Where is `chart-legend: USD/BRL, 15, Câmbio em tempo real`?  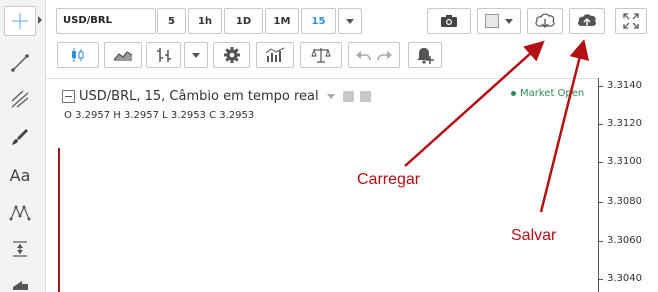
chart-legend: USD/BRL, 15, Câmbio em tempo real is located at coordinates (216, 96).